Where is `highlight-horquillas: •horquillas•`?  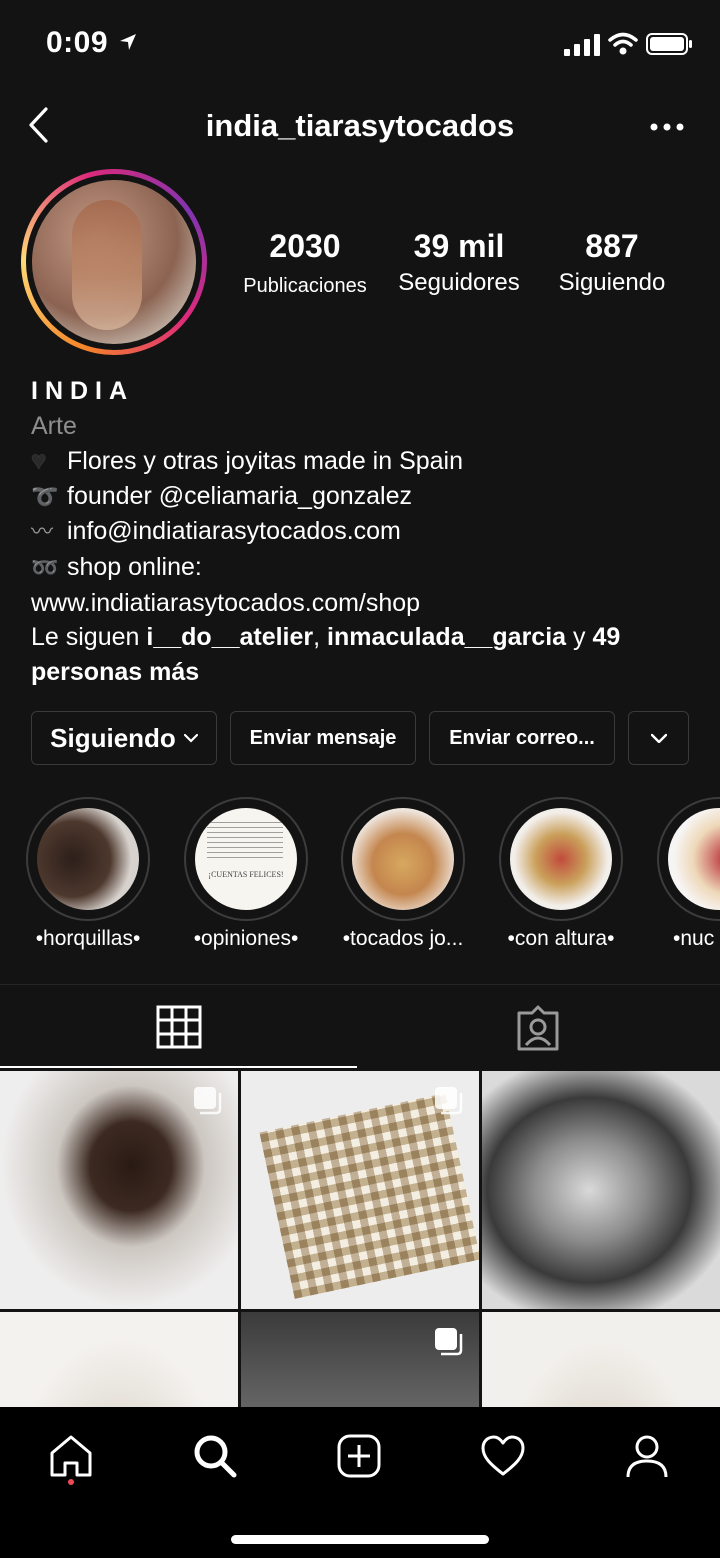 highlight-horquillas: •horquillas• is located at coordinates (88, 873).